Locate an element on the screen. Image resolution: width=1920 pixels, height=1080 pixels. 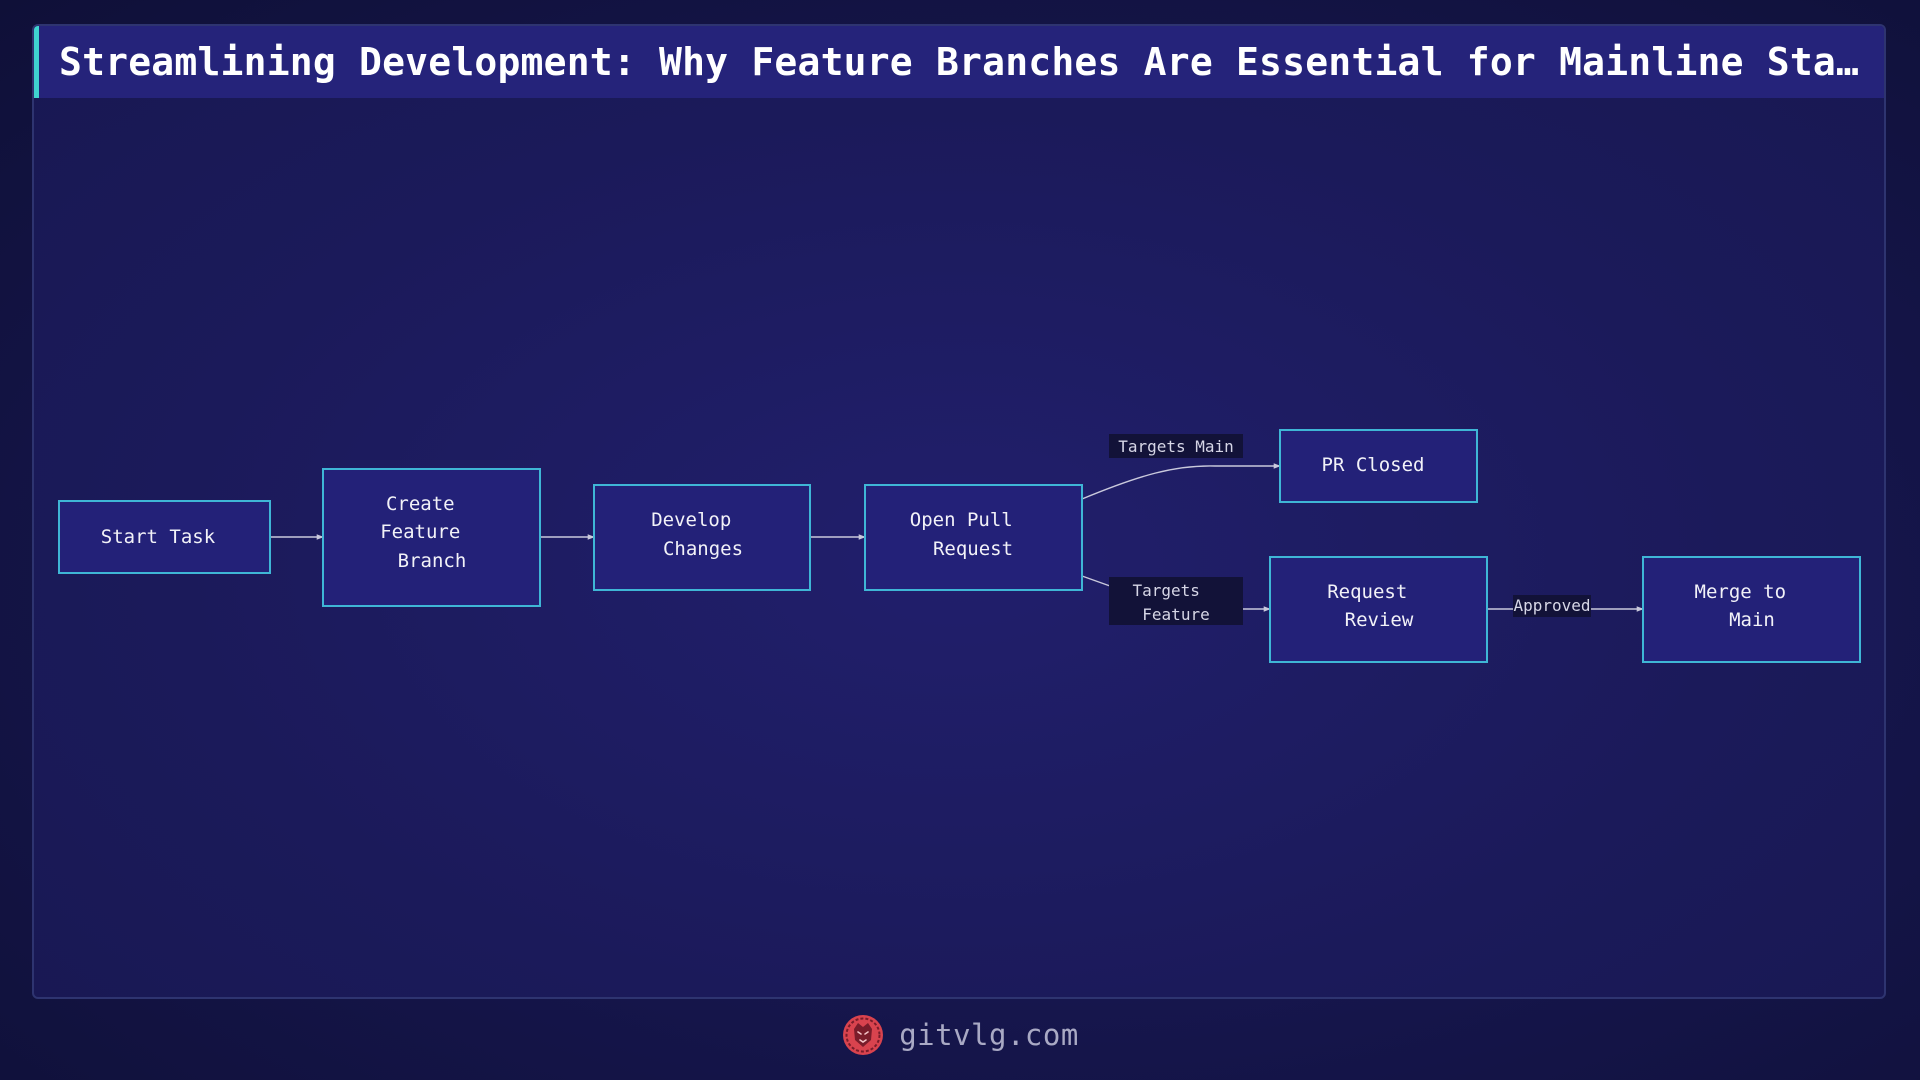
edge-label-text: Targets Main is located at coordinates (1176, 446).